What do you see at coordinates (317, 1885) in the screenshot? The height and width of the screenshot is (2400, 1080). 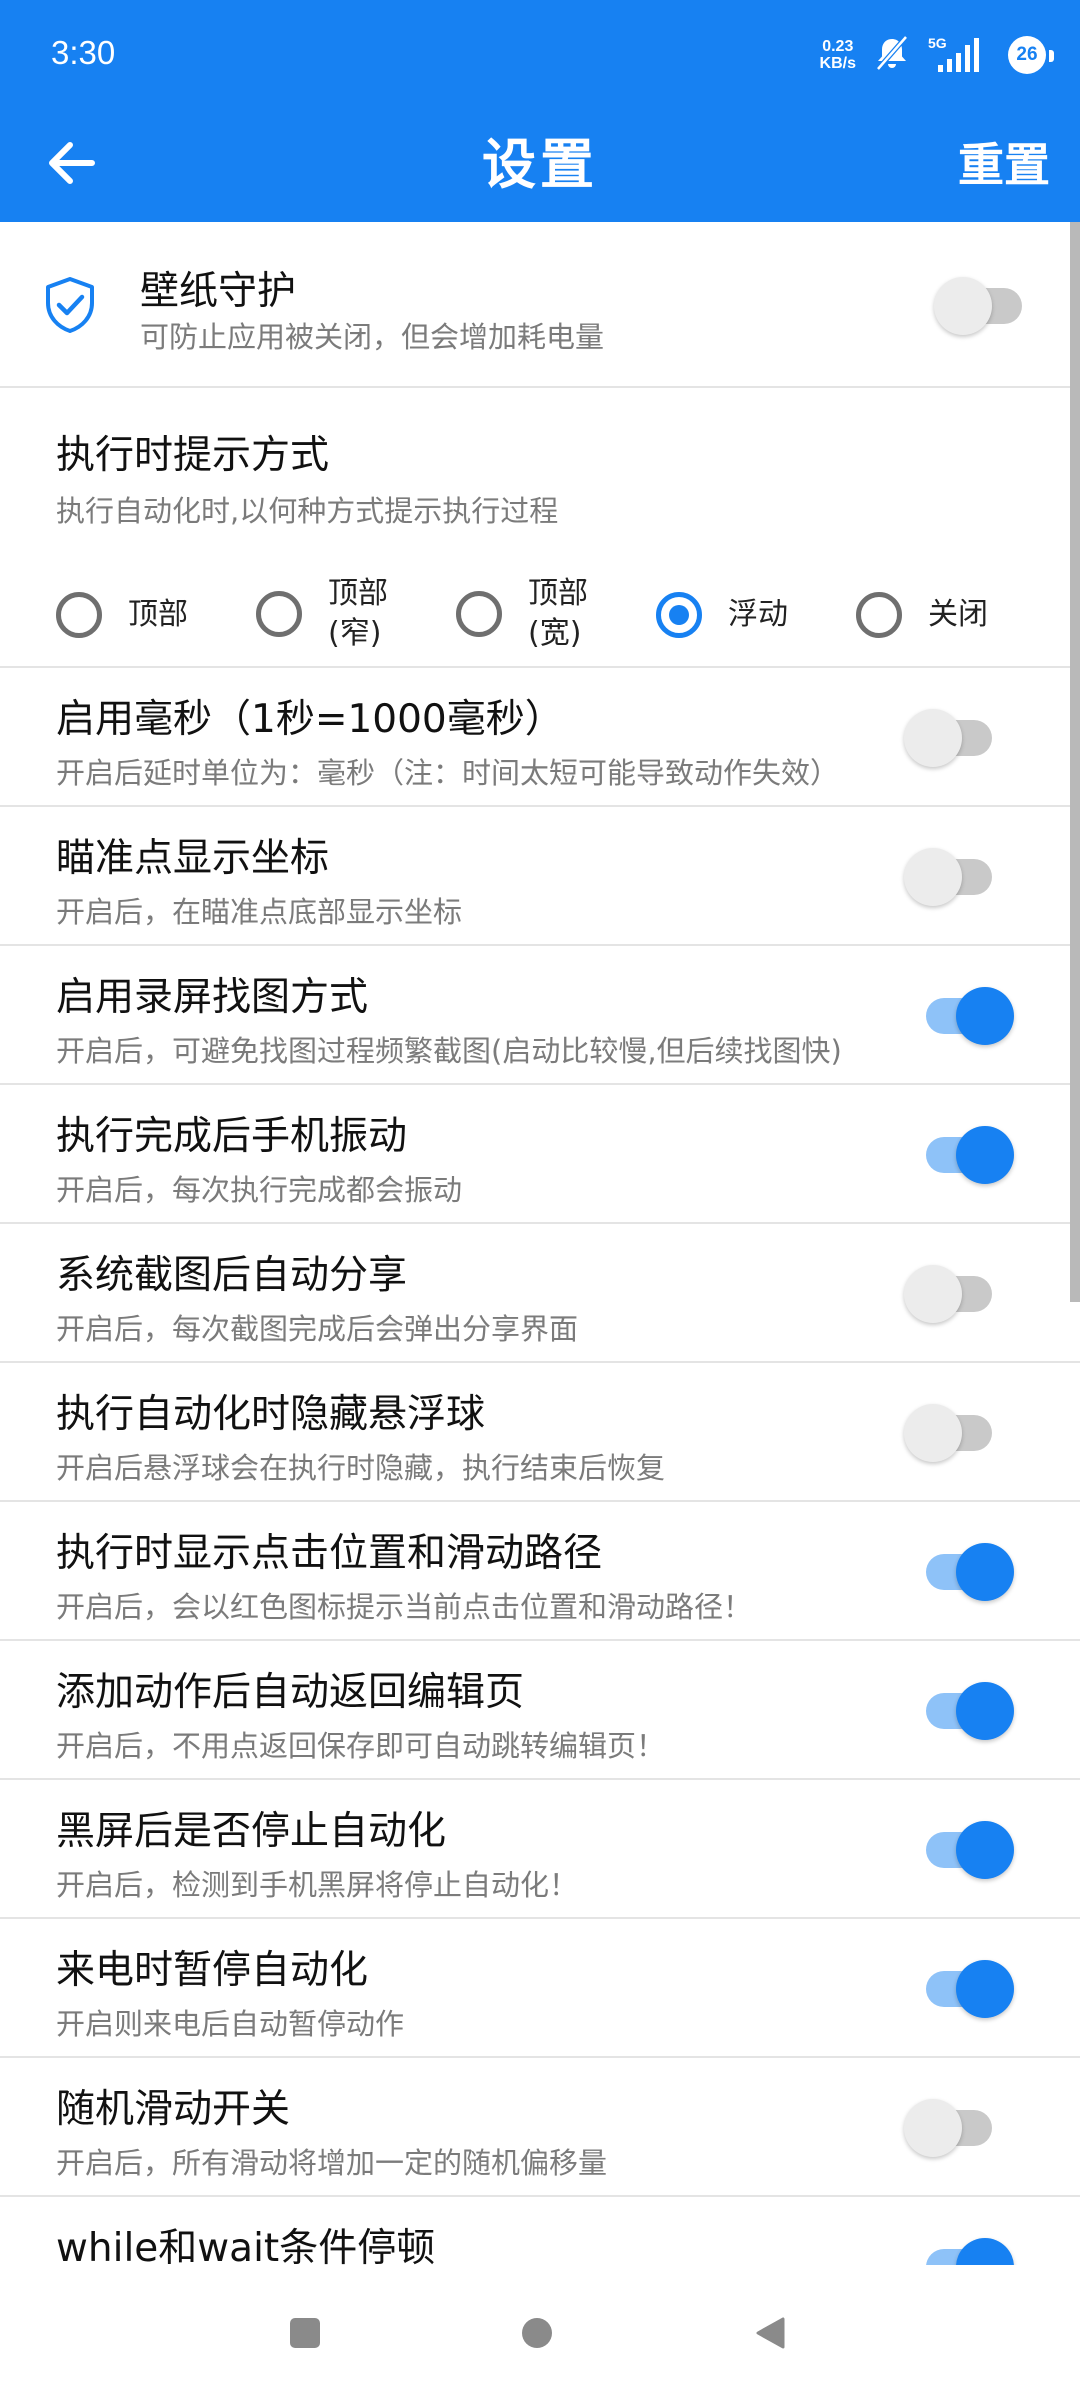 I see `setting-desc: 开启后，检测到手机黑屏将停止自动化！` at bounding box center [317, 1885].